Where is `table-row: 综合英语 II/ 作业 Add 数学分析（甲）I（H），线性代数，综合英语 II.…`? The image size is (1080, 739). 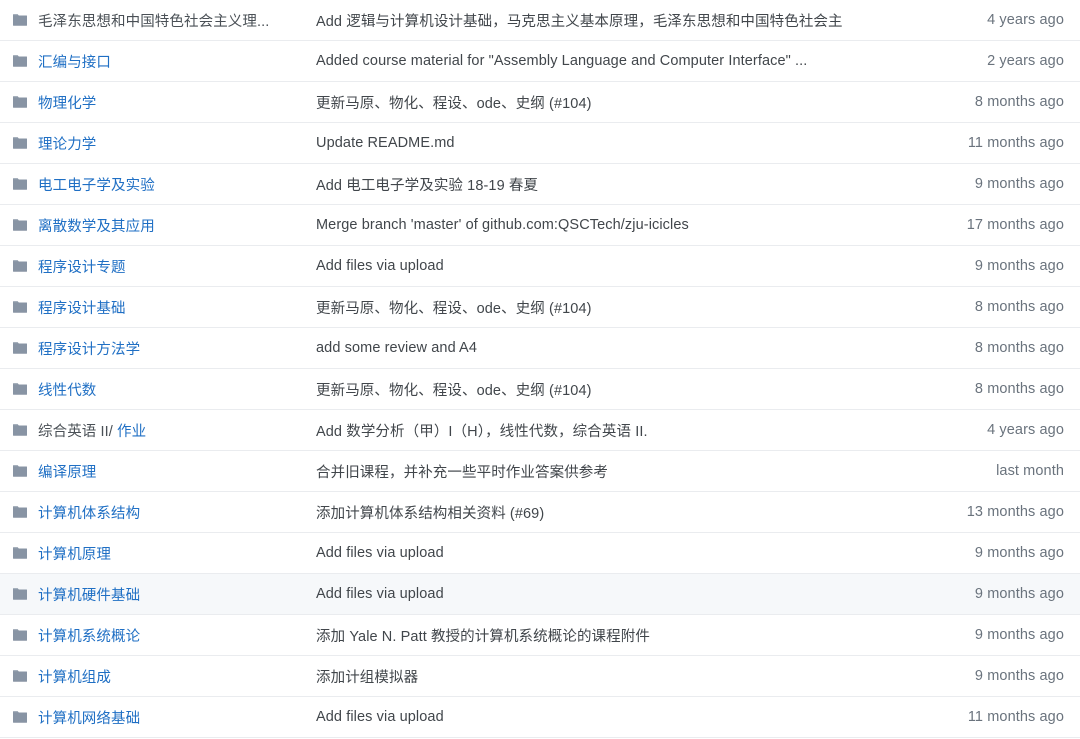
table-row: 综合英语 II/ 作业 Add 数学分析（甲）I（H），线性代数，综合英语 II.… is located at coordinates (540, 430).